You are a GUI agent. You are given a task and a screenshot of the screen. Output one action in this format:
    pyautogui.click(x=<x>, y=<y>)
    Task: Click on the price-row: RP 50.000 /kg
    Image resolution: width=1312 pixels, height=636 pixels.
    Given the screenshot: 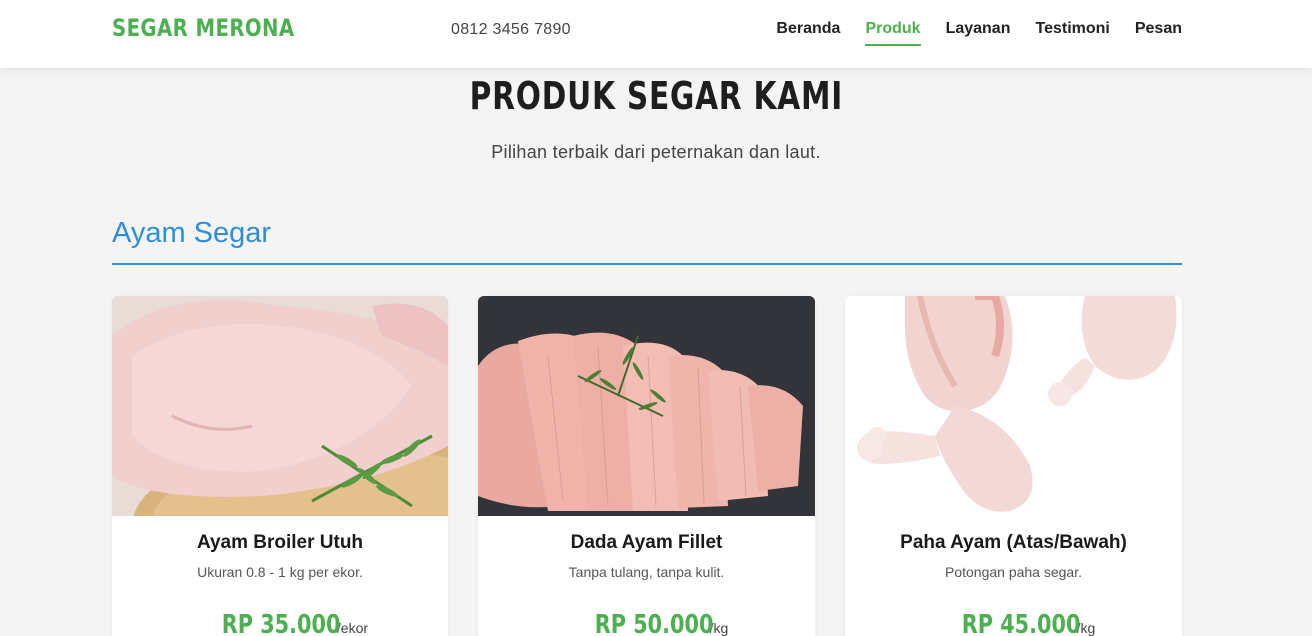 What is the action you would take?
    pyautogui.click(x=646, y=623)
    